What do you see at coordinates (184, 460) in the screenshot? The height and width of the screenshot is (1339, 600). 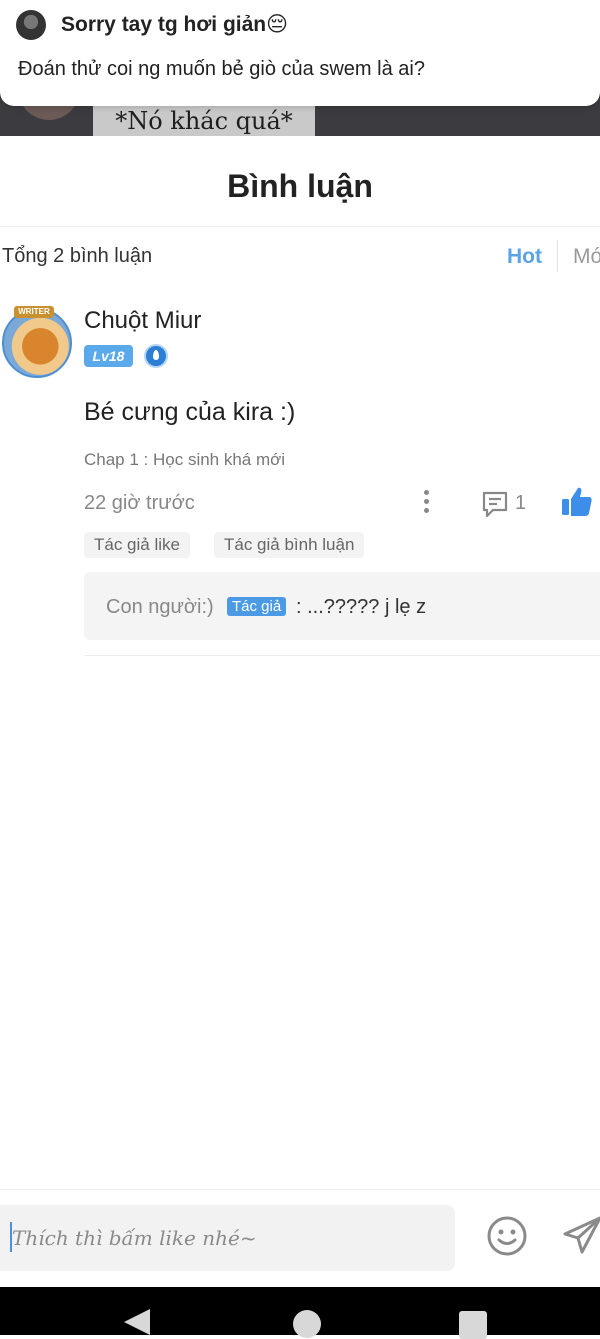 I see `comment-chapter: Chap 1 : Học sinh khá mới` at bounding box center [184, 460].